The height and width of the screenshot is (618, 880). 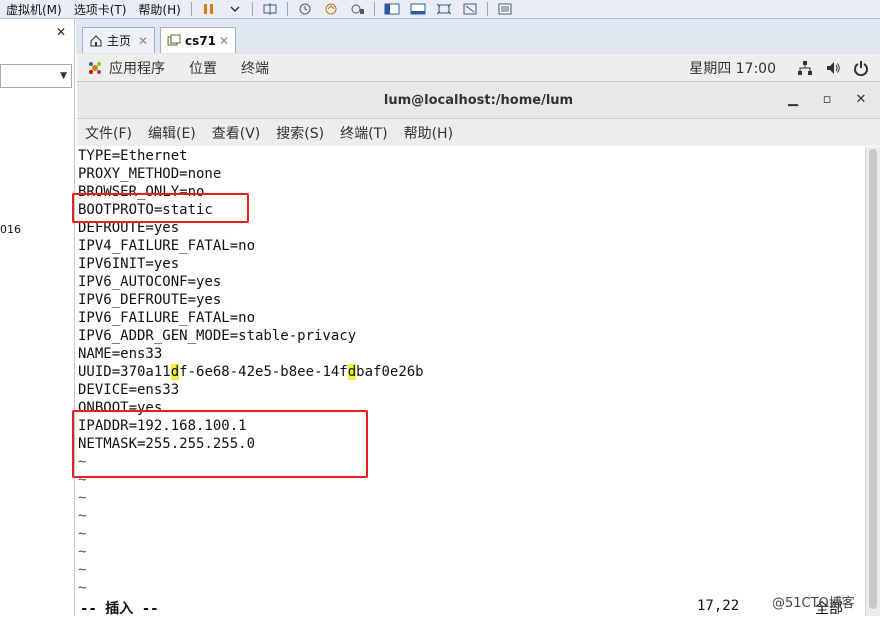 I want to click on annotation-box-network, so click(x=220, y=444).